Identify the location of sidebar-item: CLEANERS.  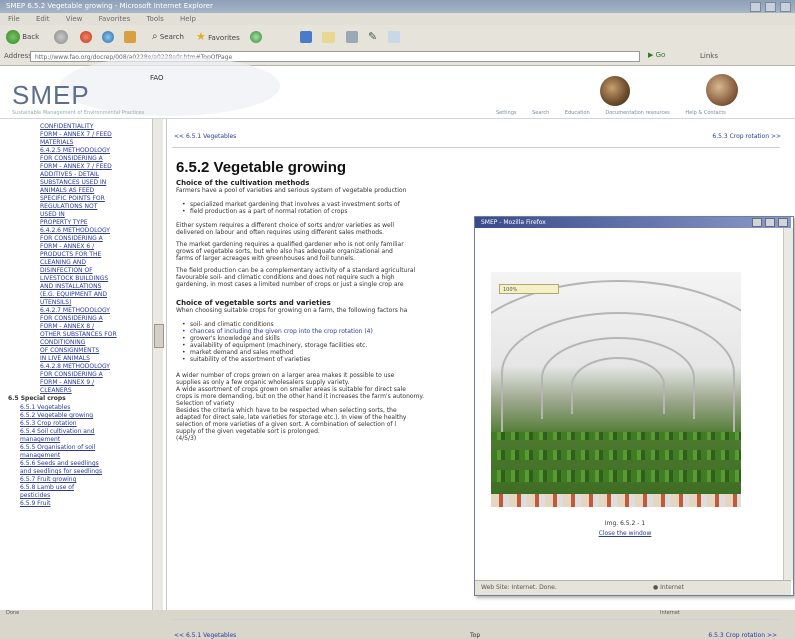
(56, 390).